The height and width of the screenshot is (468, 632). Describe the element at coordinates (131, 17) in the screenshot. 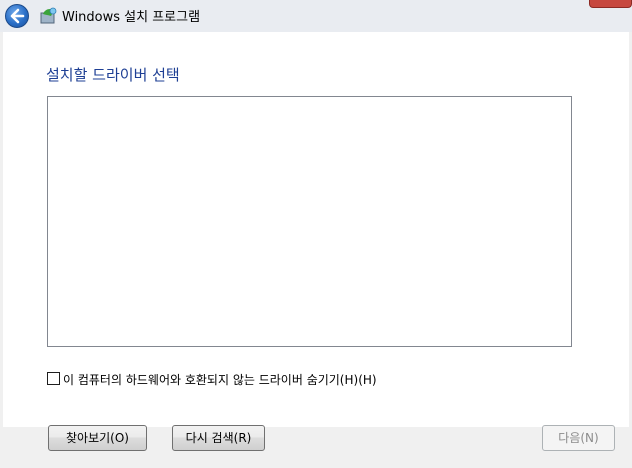

I see `window-title: Windows 설치 프로그램` at that location.